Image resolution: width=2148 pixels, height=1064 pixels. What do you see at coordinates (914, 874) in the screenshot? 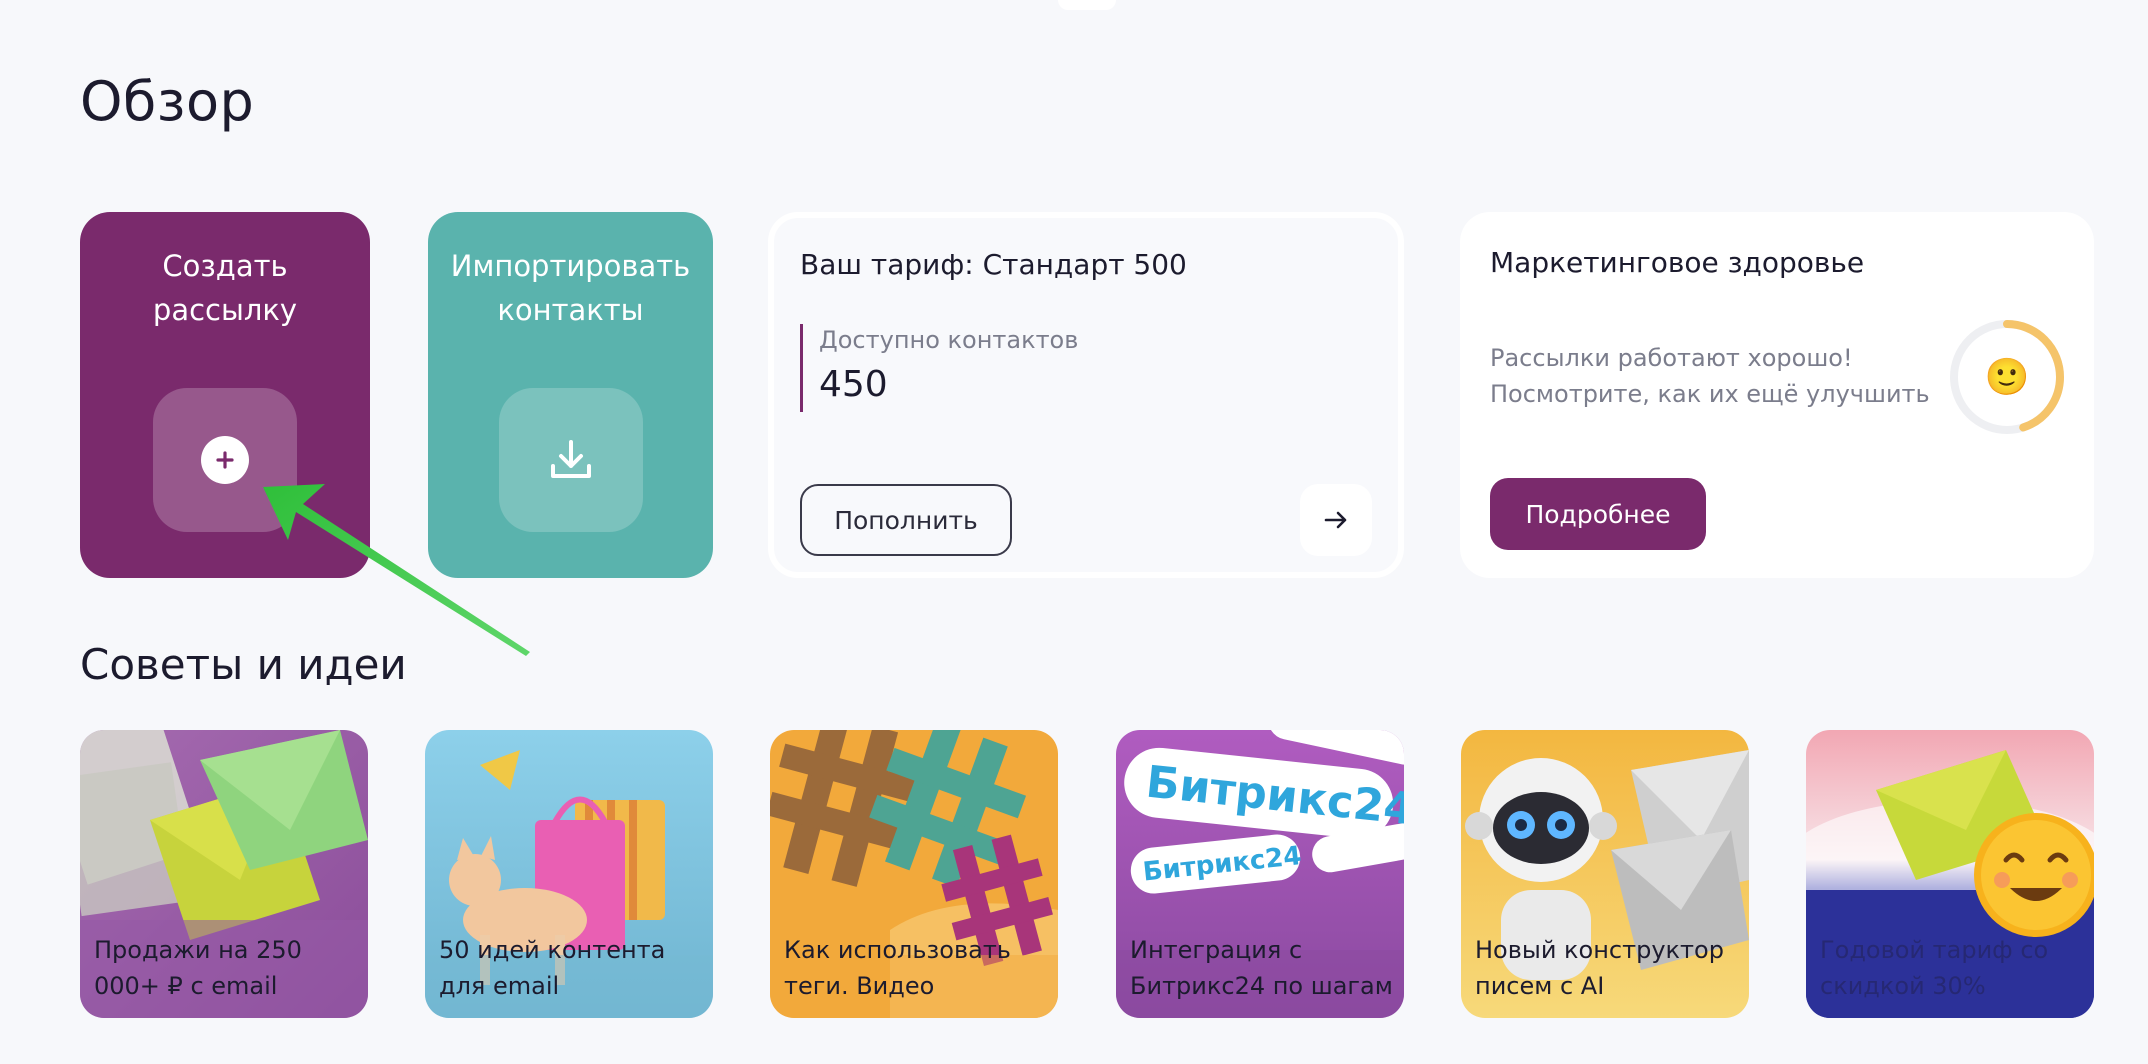
I see `tip-card-tags-video: Как использовать теги. Видео` at bounding box center [914, 874].